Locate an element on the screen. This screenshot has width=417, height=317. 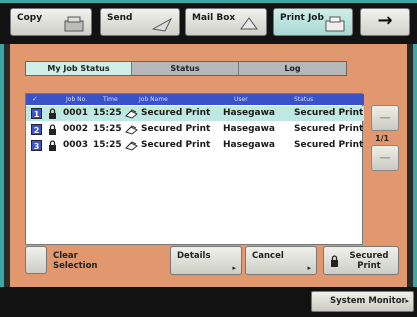
header-user: User is located at coordinates (241, 99).